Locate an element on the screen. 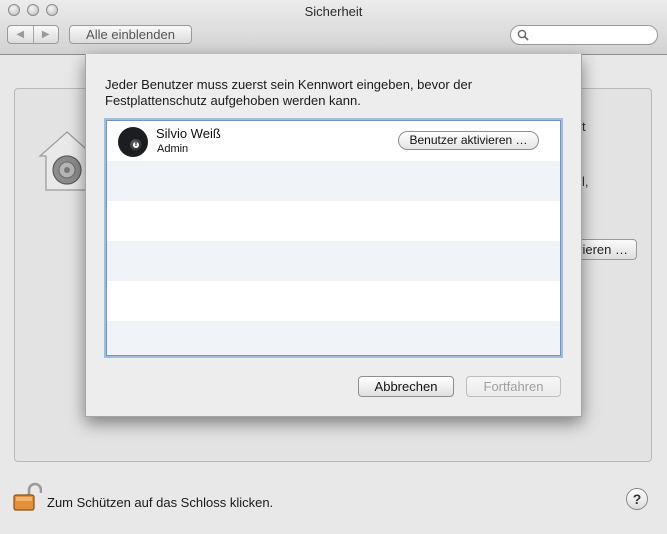 The width and height of the screenshot is (667, 534). show-all-button: Alle einblenden is located at coordinates (130, 34).